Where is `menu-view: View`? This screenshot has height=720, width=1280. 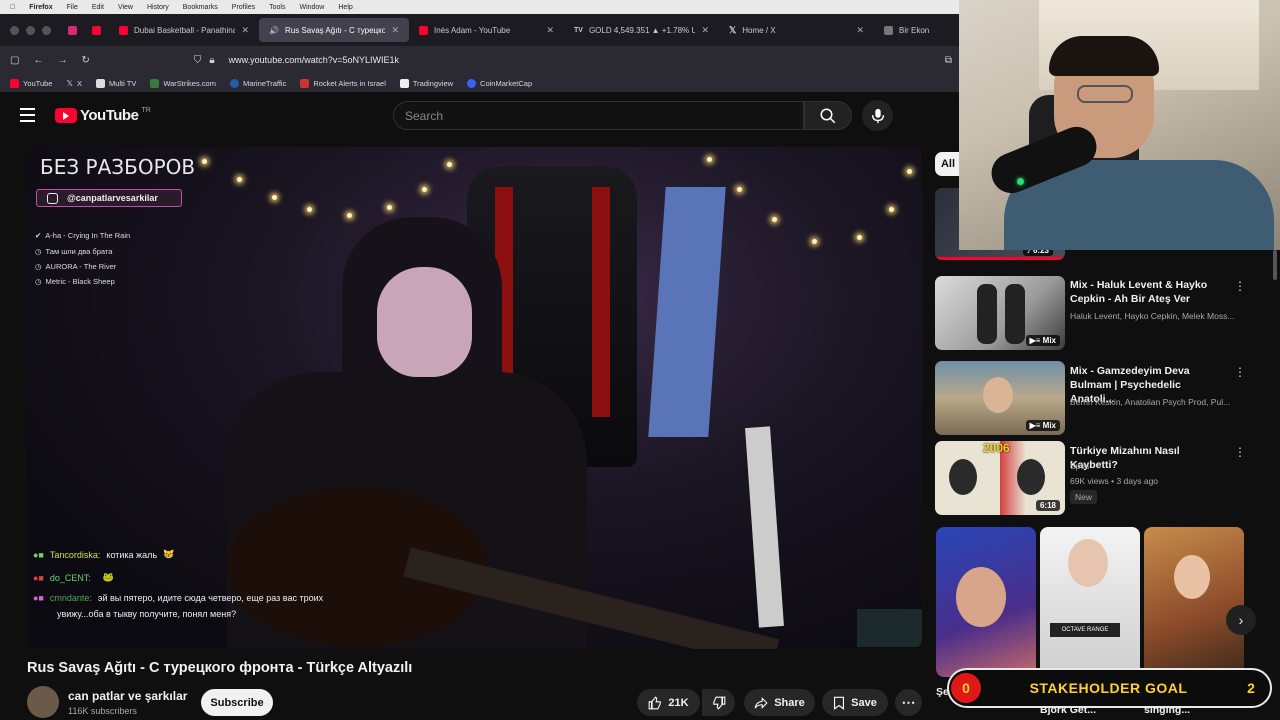 menu-view: View is located at coordinates (125, 7).